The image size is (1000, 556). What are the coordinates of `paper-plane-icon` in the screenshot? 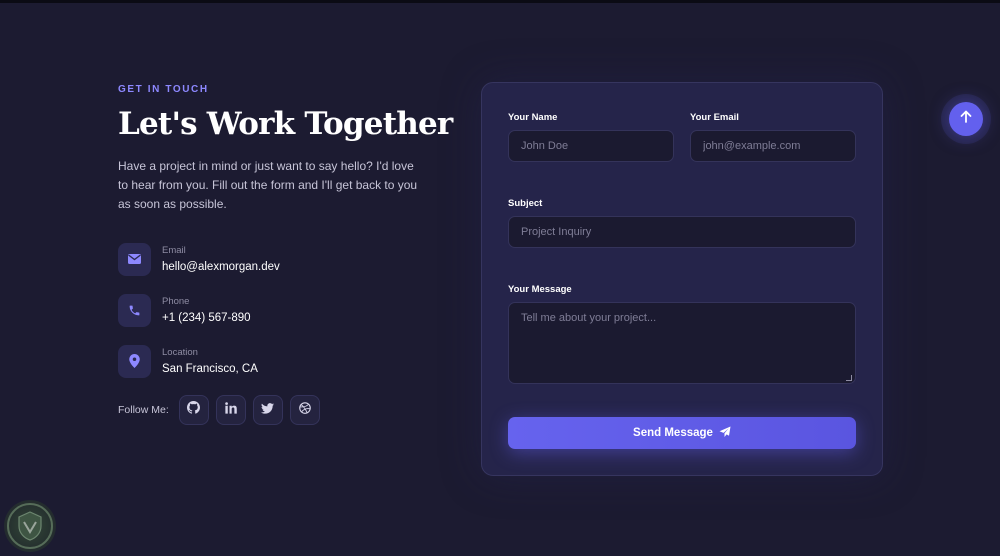 It's located at (722, 433).